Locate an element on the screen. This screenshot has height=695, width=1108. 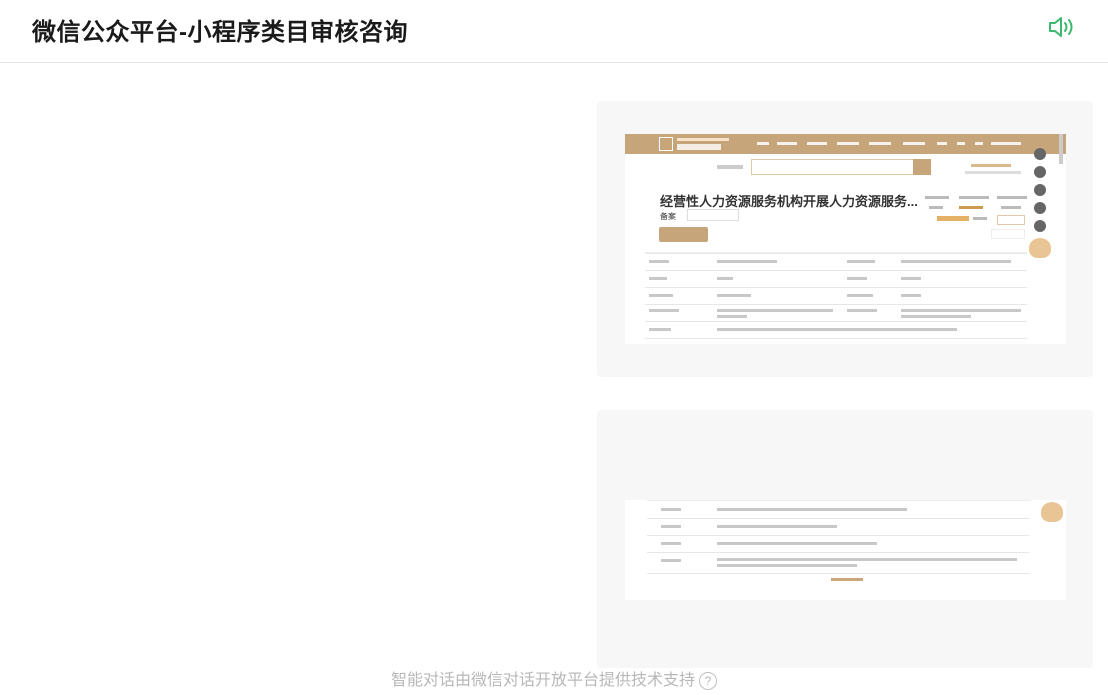
service-sublabel: 备案 is located at coordinates (668, 216).